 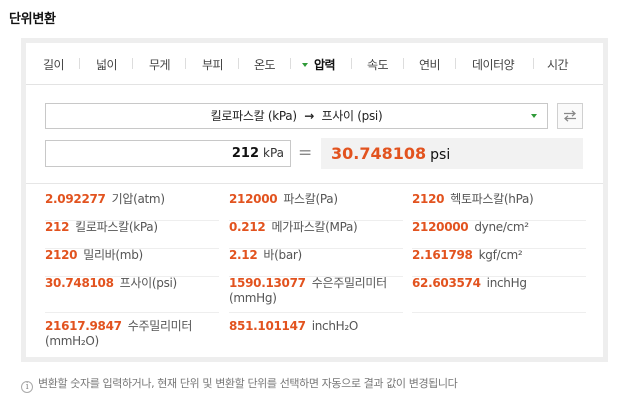 What do you see at coordinates (309, 116) in the screenshot?
I see `arrow-right-icon: →` at bounding box center [309, 116].